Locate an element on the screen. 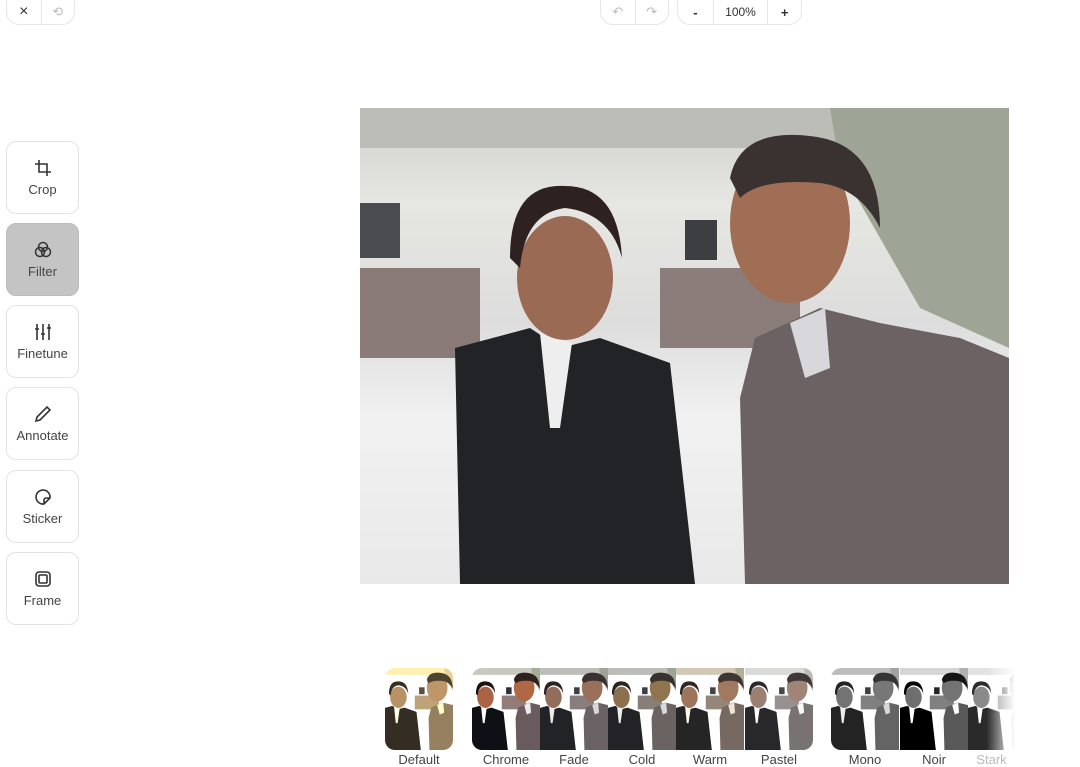 The image size is (1080, 767). filter-label: Cold is located at coordinates (642, 759).